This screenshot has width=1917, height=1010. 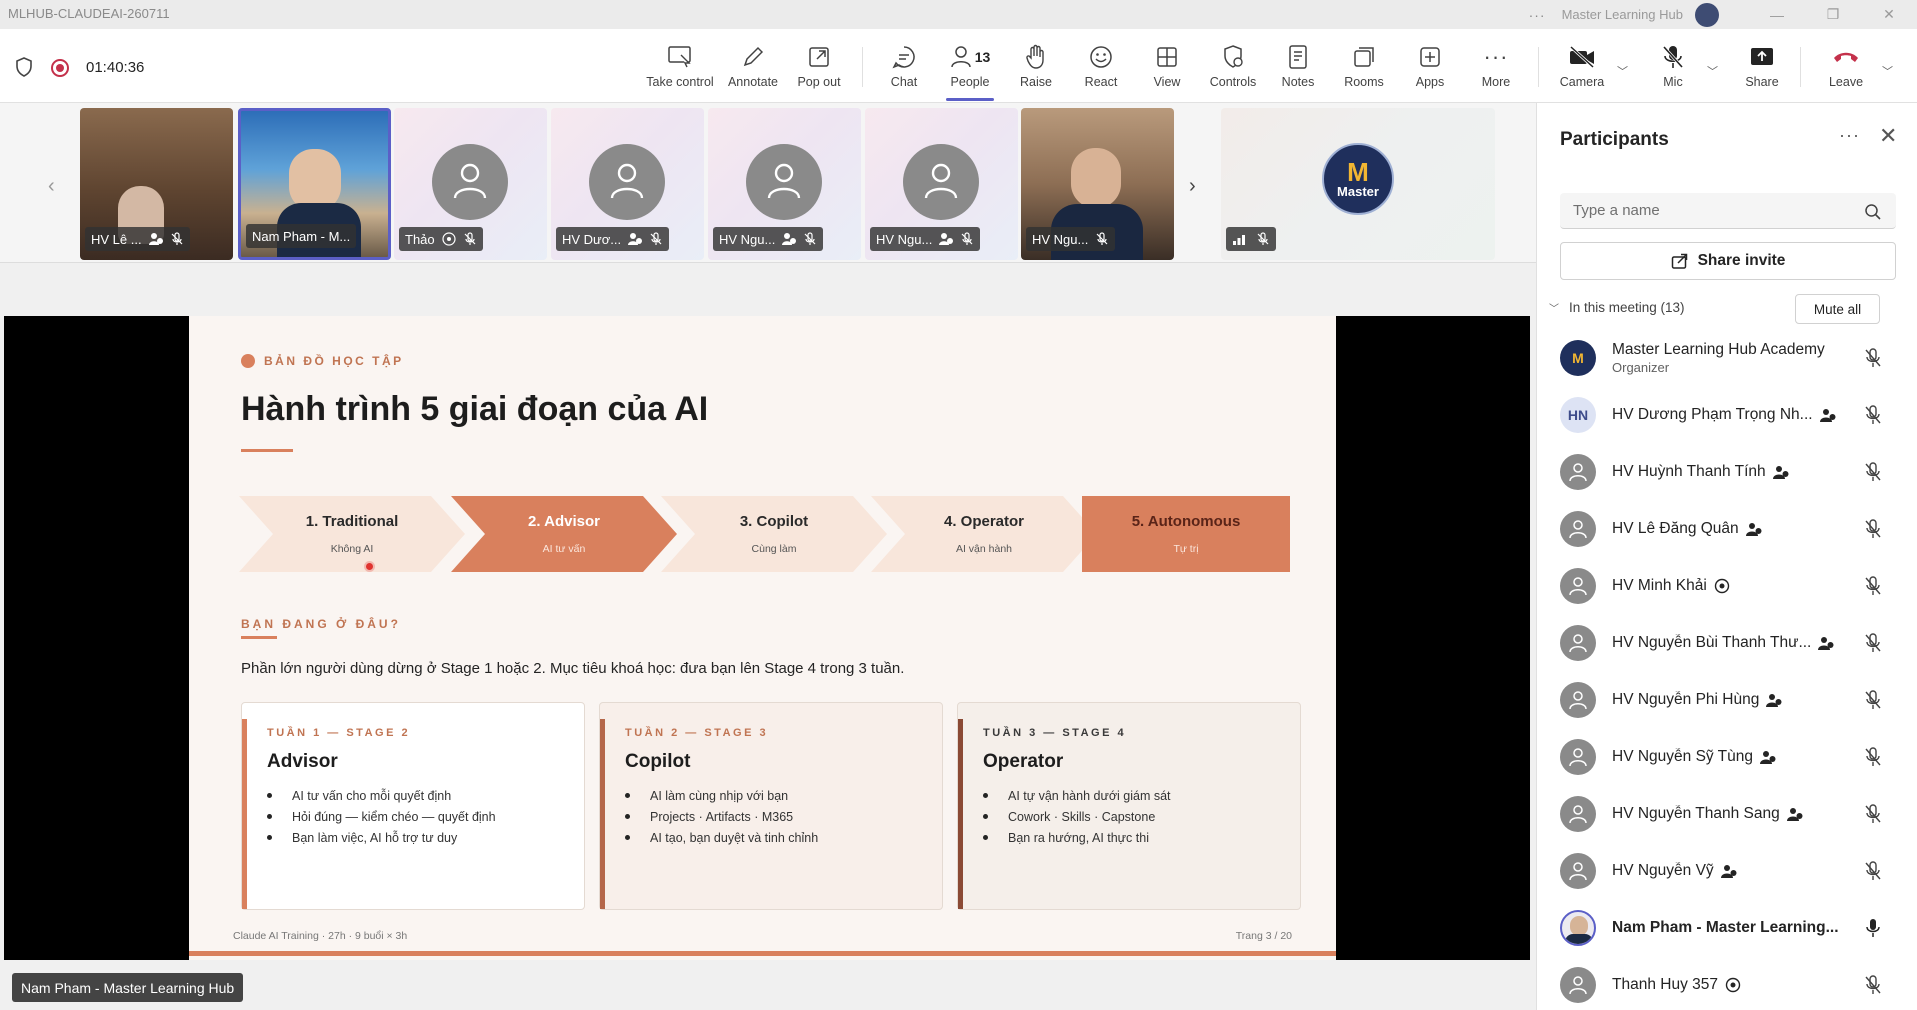 What do you see at coordinates (1887, 71) in the screenshot?
I see `leave-options-chevron-icon: ﹀` at bounding box center [1887, 71].